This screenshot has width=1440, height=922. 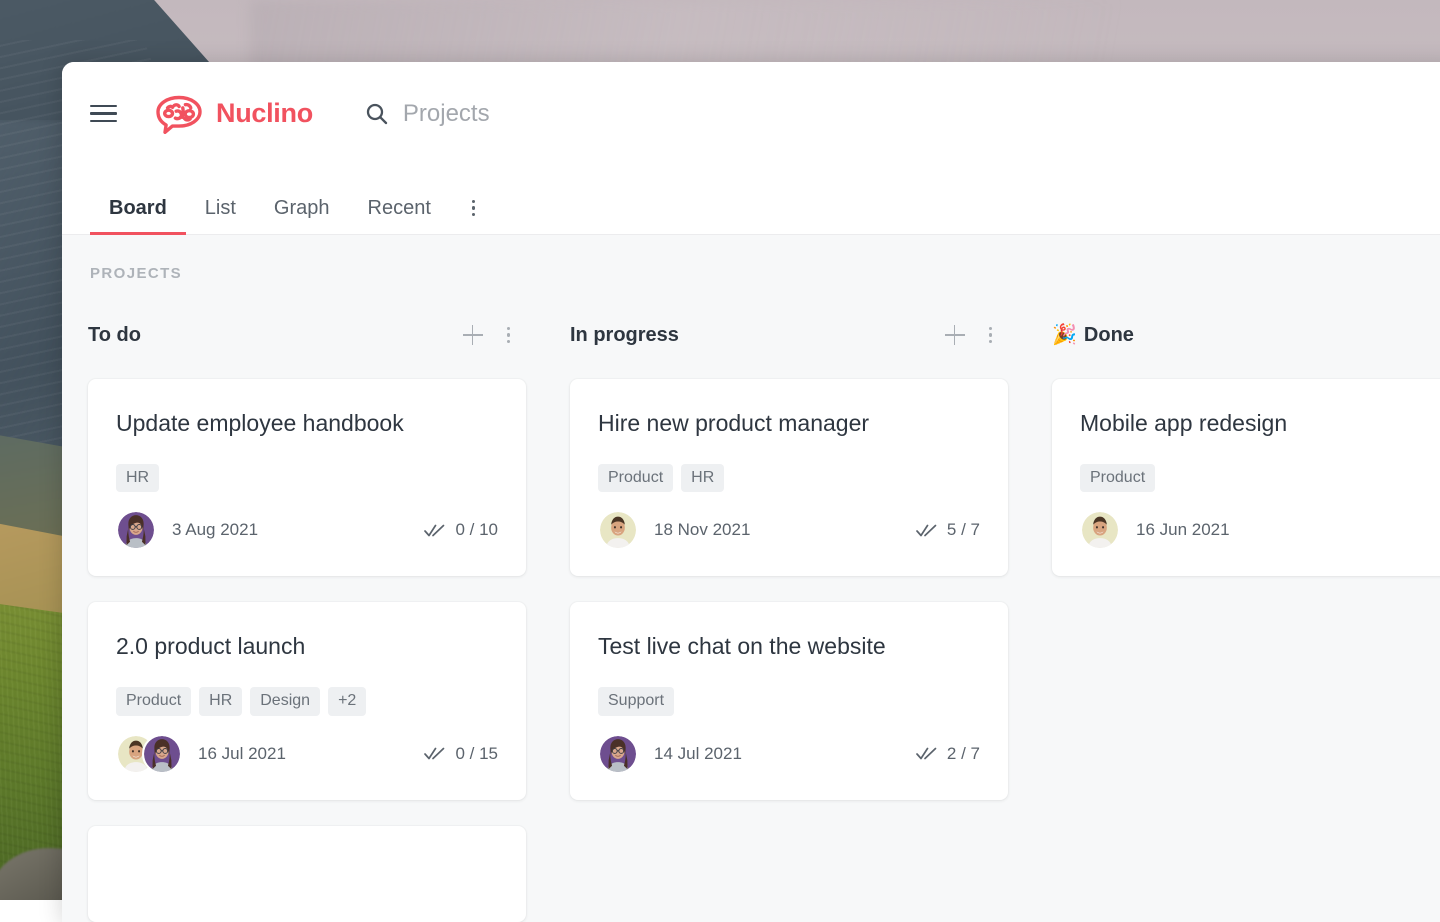 What do you see at coordinates (301, 208) in the screenshot?
I see `tab-label: Graph` at bounding box center [301, 208].